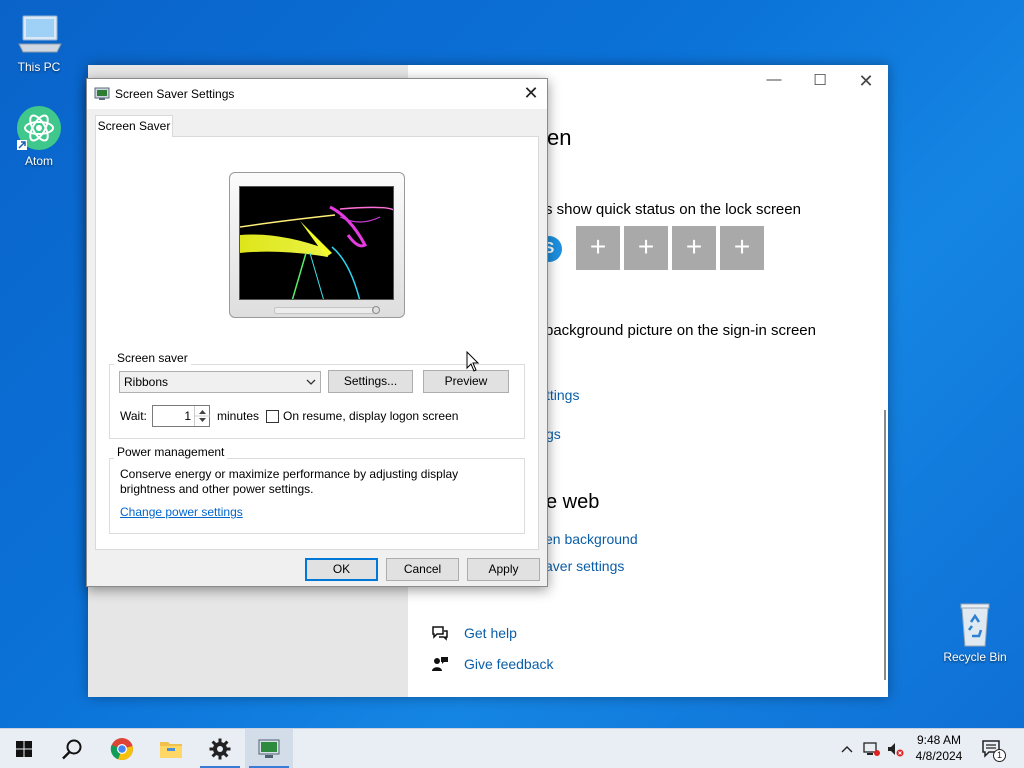 This screenshot has width=1024, height=768. Describe the element at coordinates (187, 416) in the screenshot. I see `wait-value: 1` at that location.